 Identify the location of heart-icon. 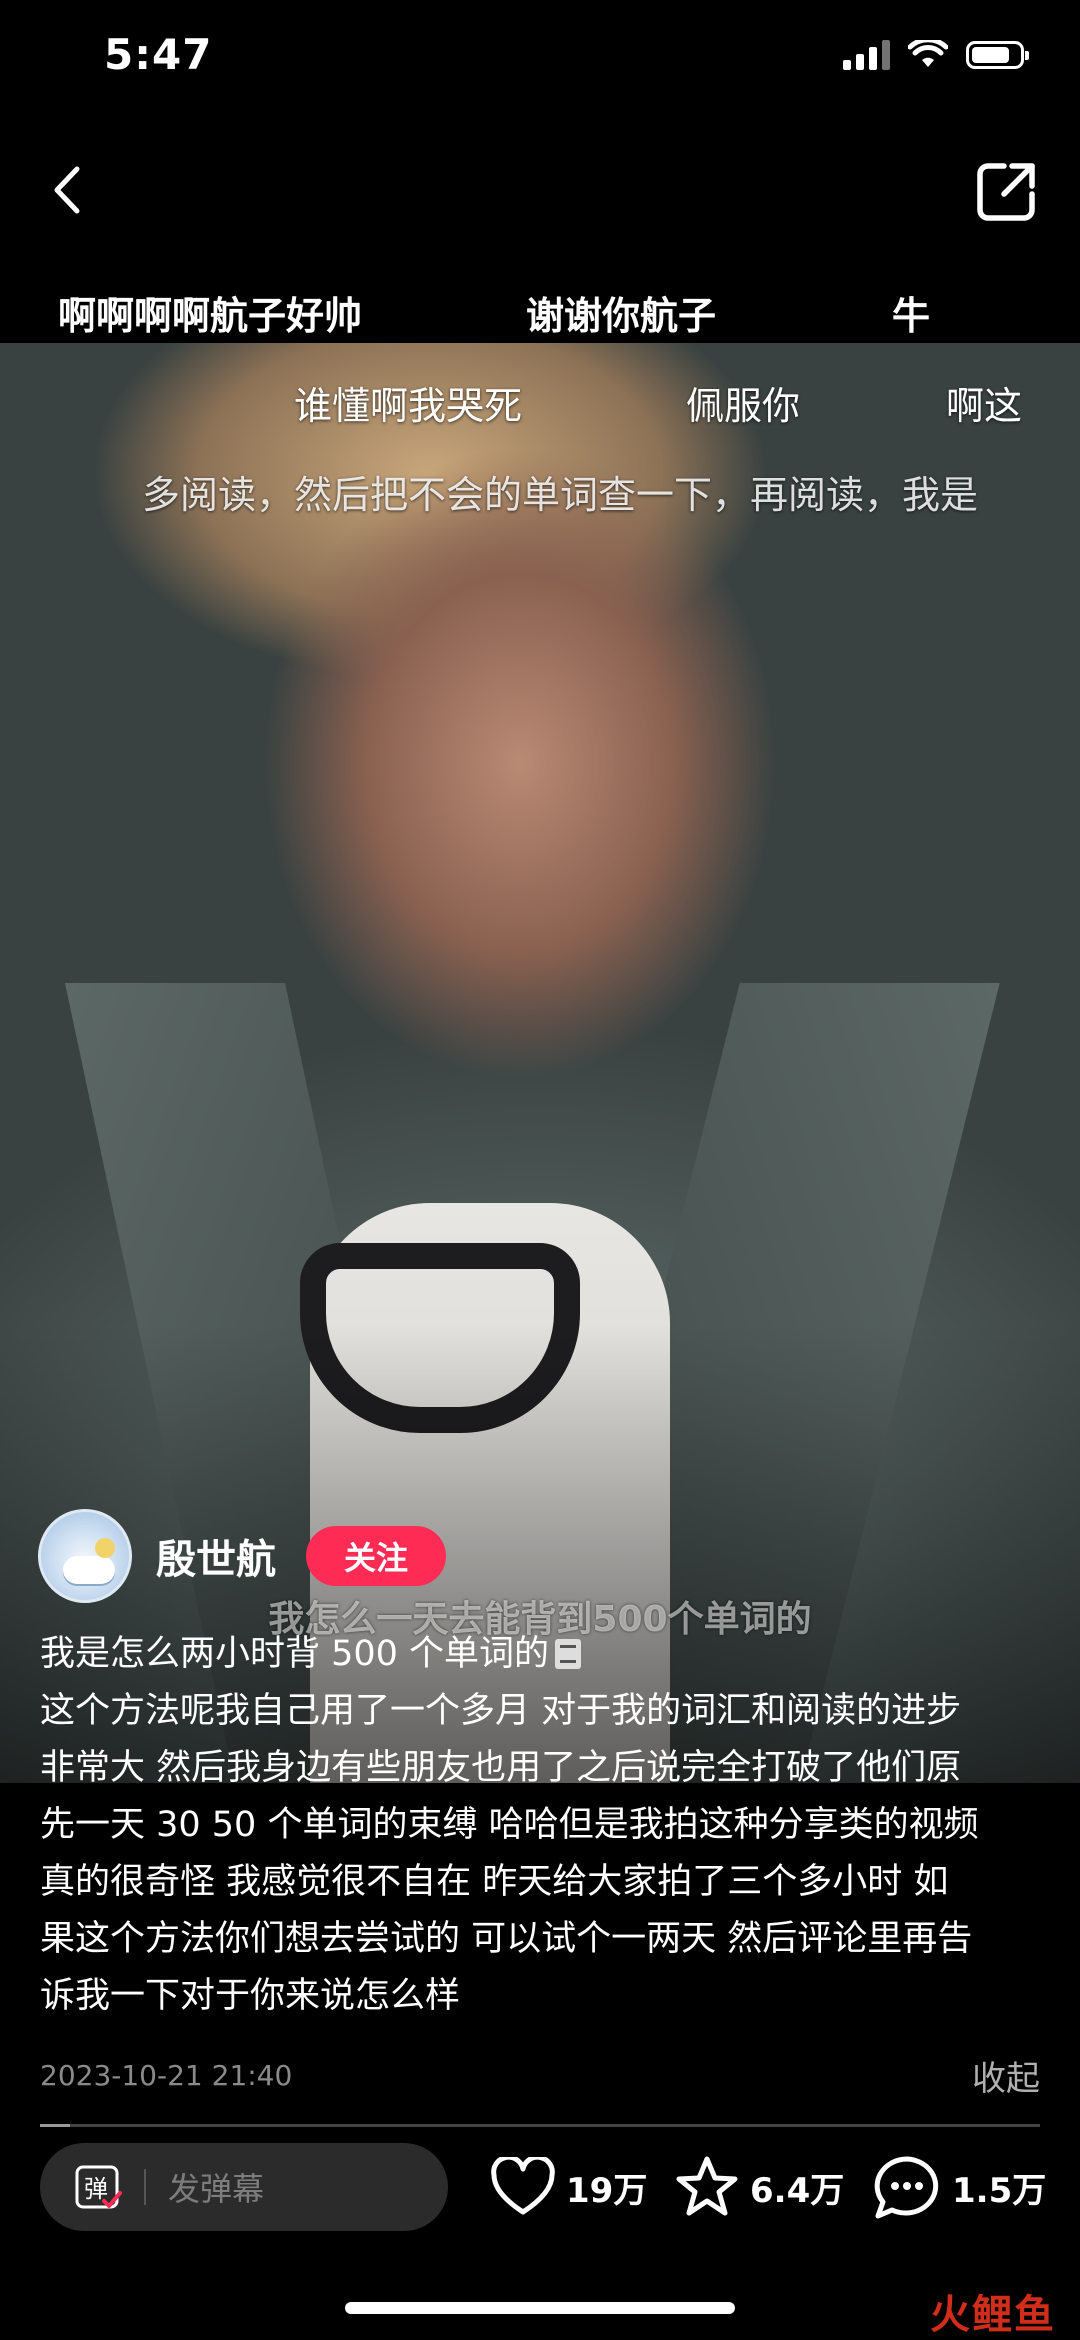
(523, 2186).